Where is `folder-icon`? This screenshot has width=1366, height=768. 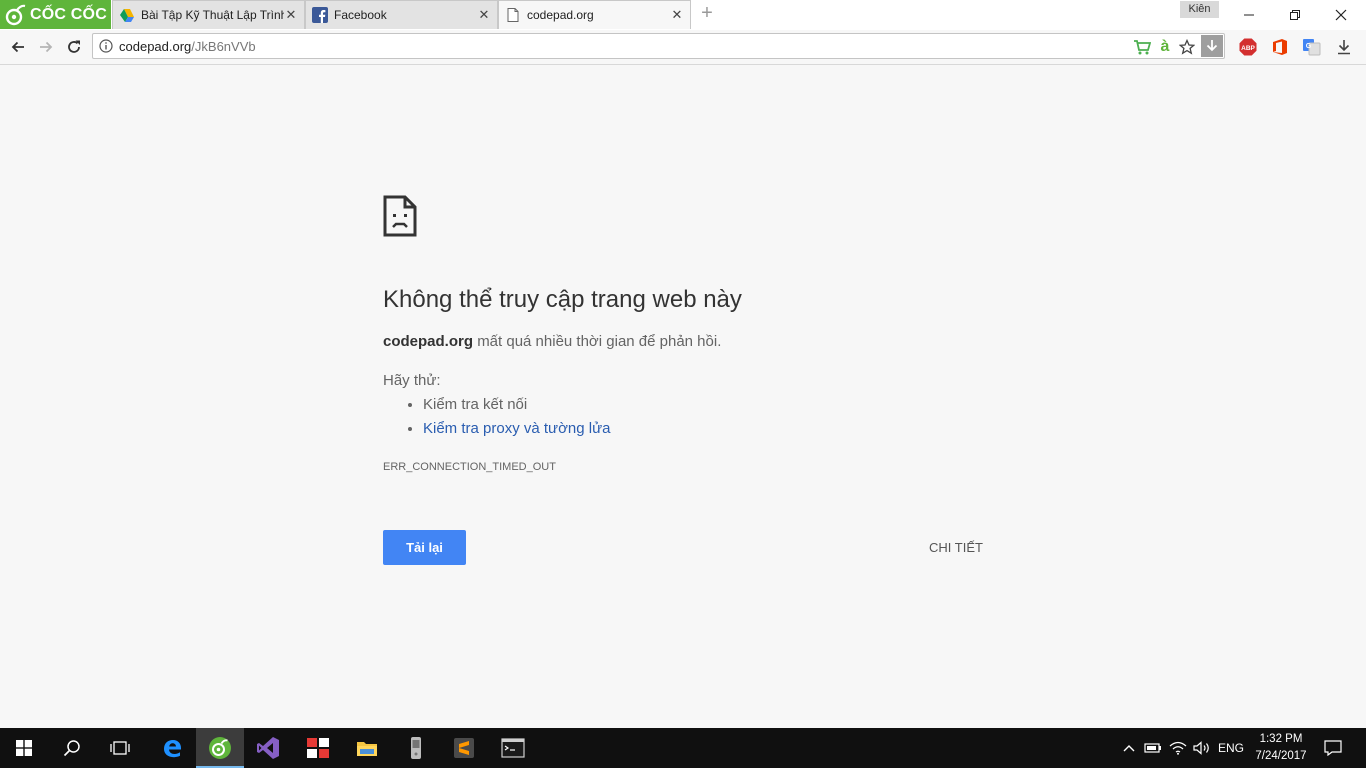
folder-icon is located at coordinates (367, 749).